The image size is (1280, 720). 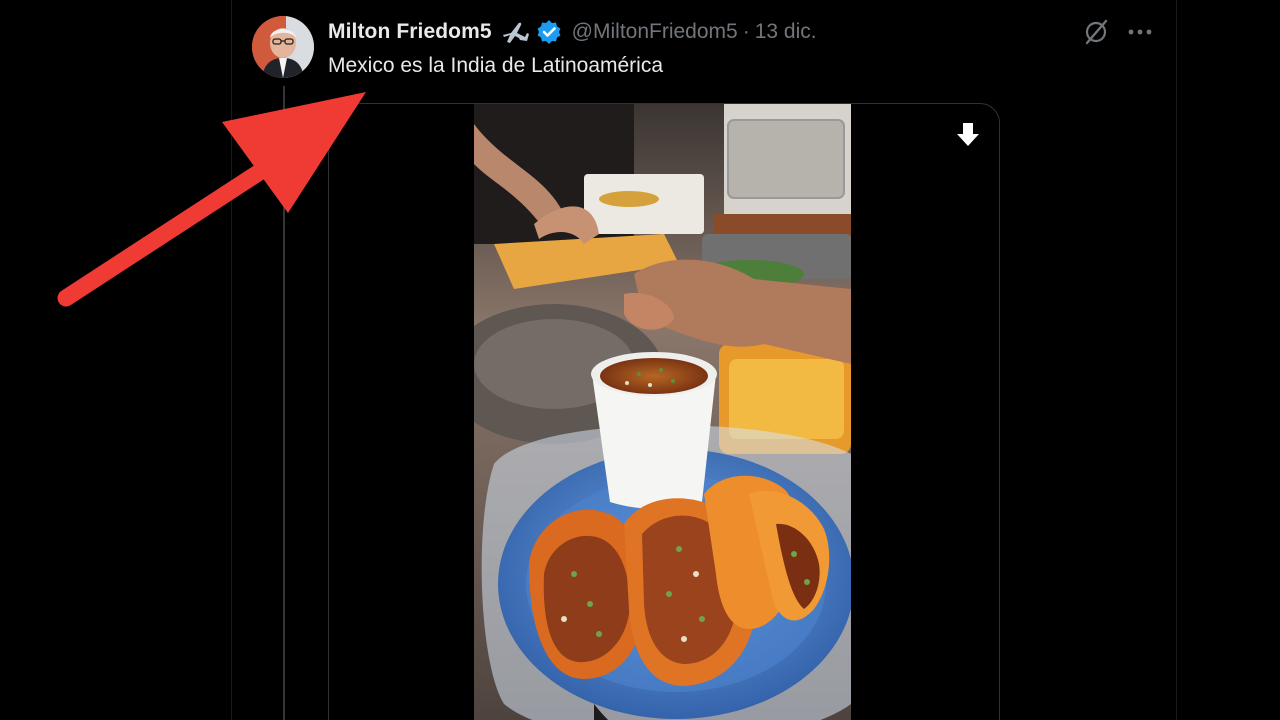 What do you see at coordinates (1096, 32) in the screenshot?
I see `grok-icon` at bounding box center [1096, 32].